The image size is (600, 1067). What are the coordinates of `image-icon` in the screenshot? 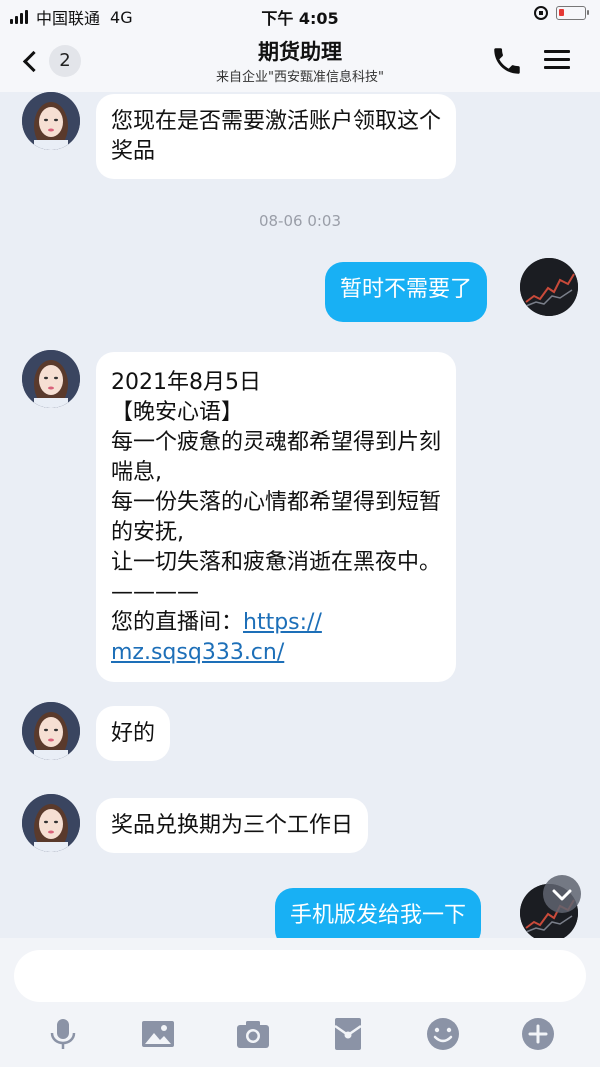 It's located at (158, 1034).